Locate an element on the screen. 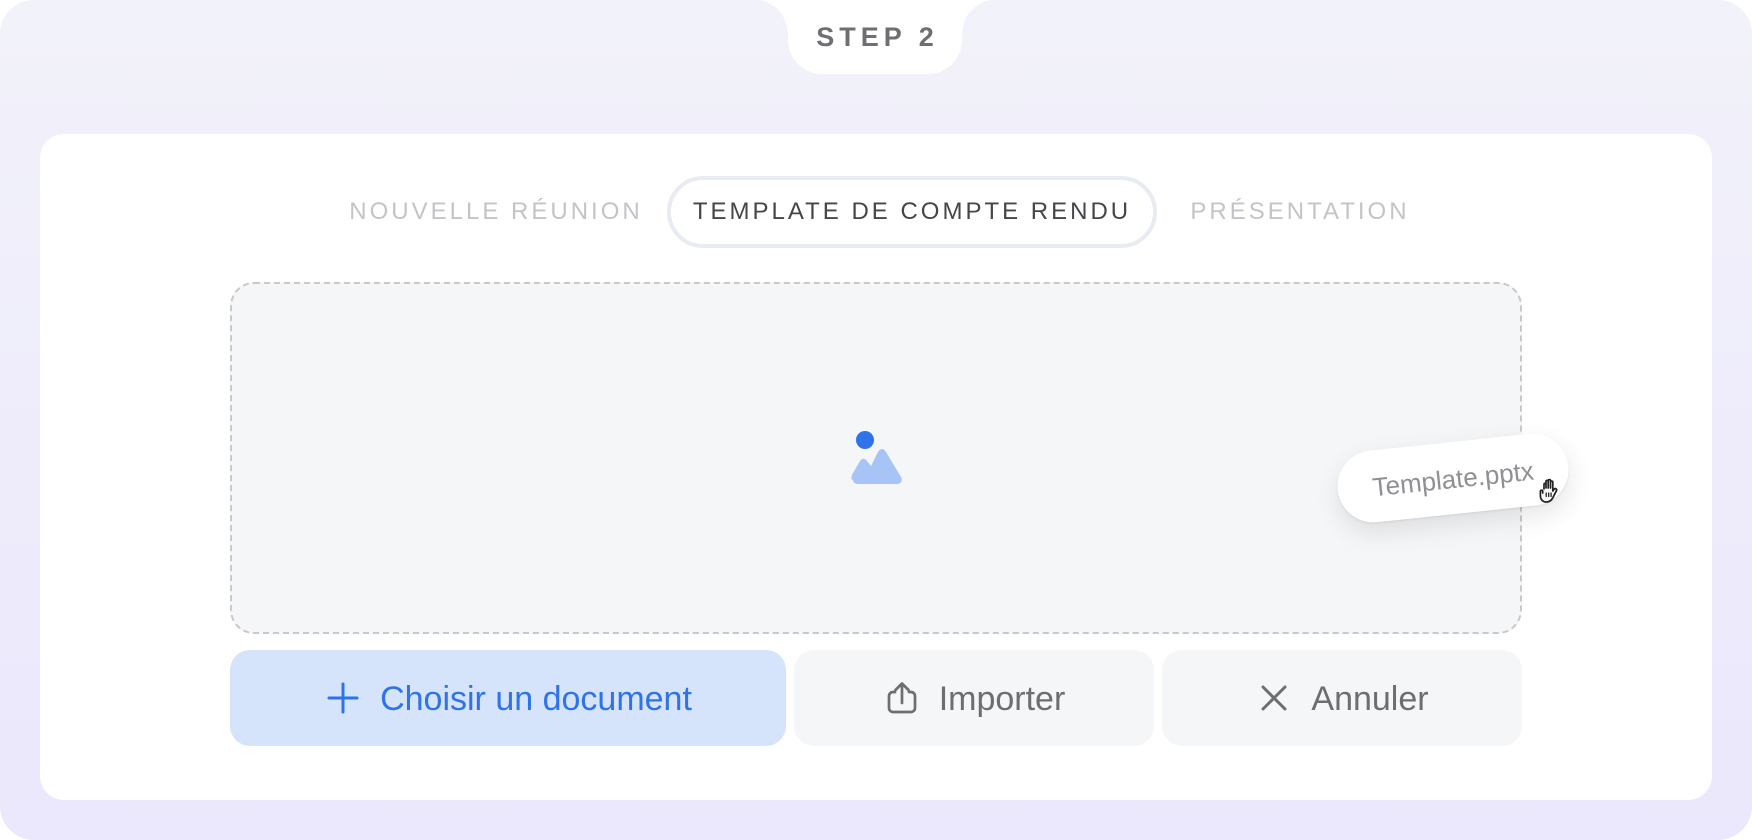 Image resolution: width=1752 pixels, height=840 pixels. upload-icon is located at coordinates (902, 698).